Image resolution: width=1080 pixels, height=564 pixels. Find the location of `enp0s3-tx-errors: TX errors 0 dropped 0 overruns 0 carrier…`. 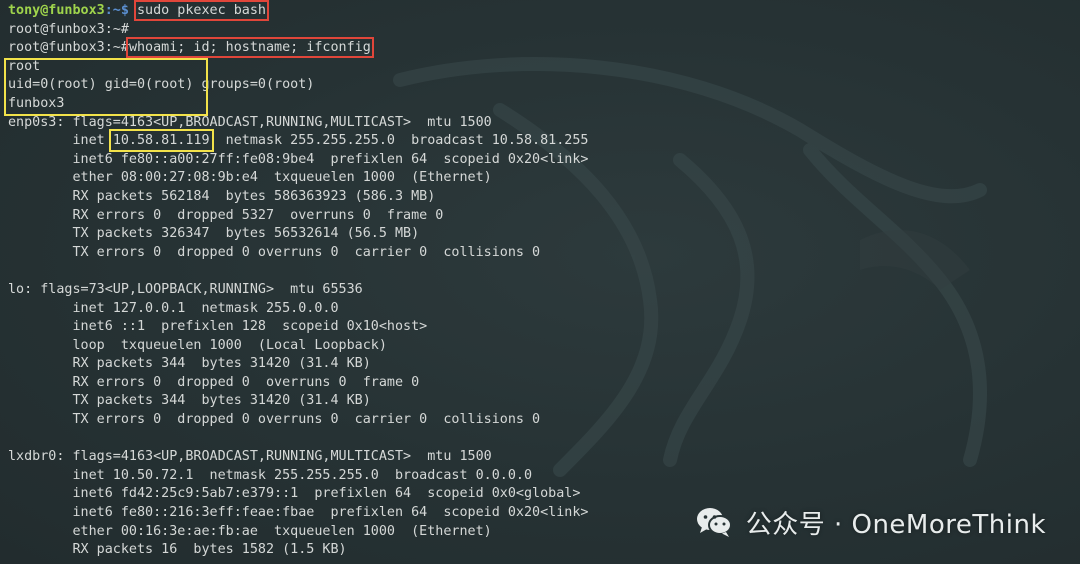

enp0s3-tx-errors: TX errors 0 dropped 0 overruns 0 carrier… is located at coordinates (274, 252).